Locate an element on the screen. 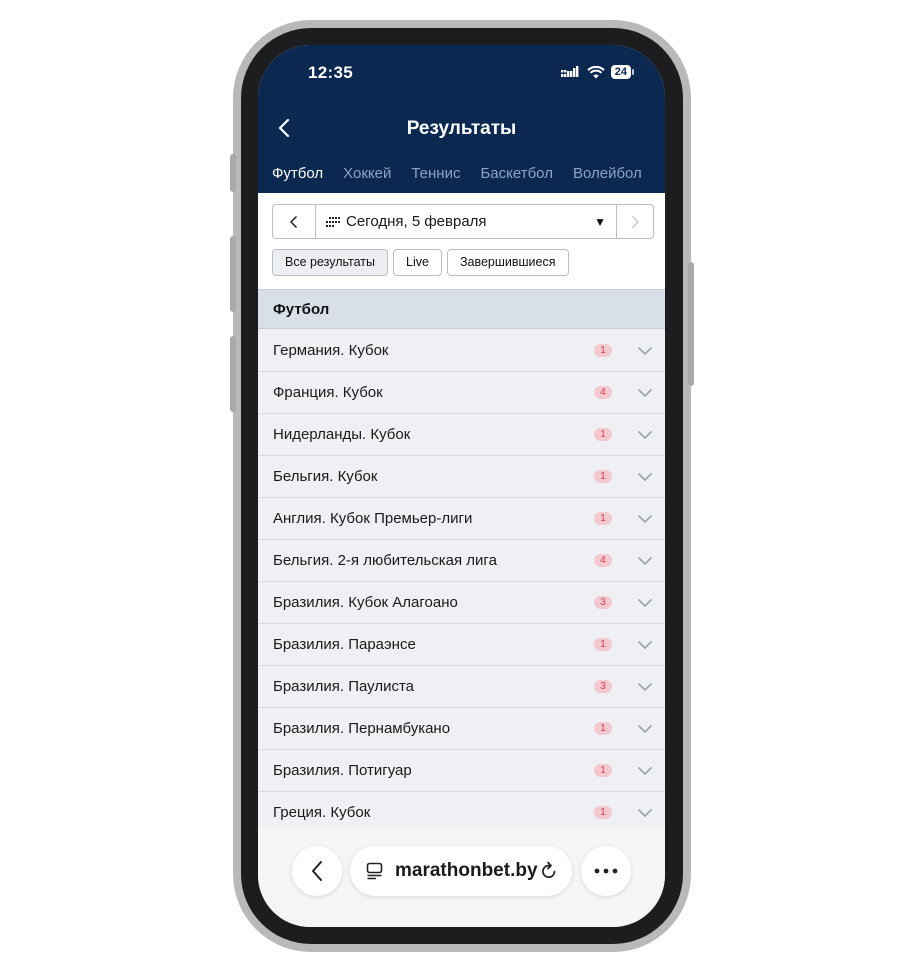 The image size is (924, 972). result-filter-chips: Все результаты Live Завершившиеся is located at coordinates (420, 262).